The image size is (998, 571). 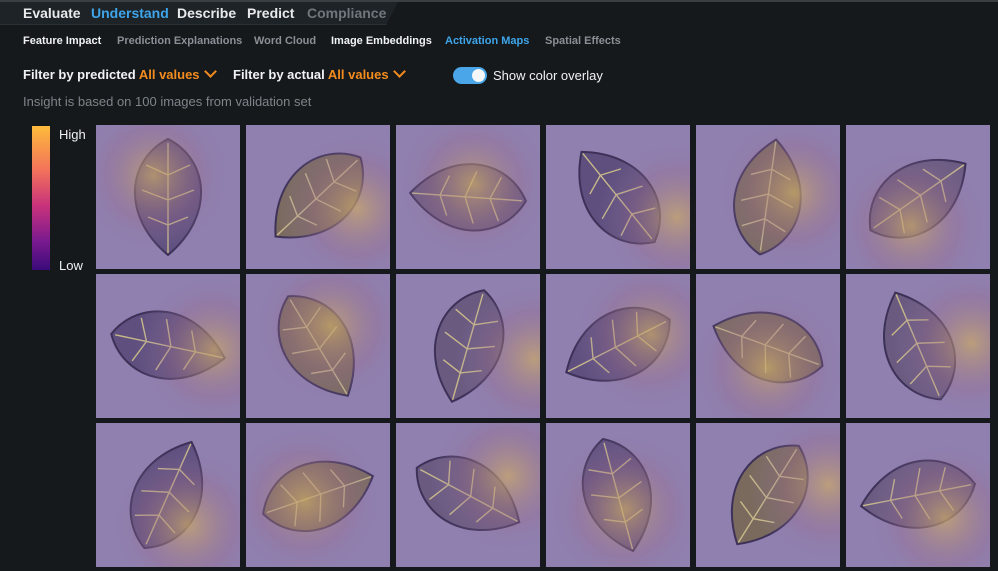 What do you see at coordinates (279, 74) in the screenshot?
I see `filter-actual-label: Filter by actual` at bounding box center [279, 74].